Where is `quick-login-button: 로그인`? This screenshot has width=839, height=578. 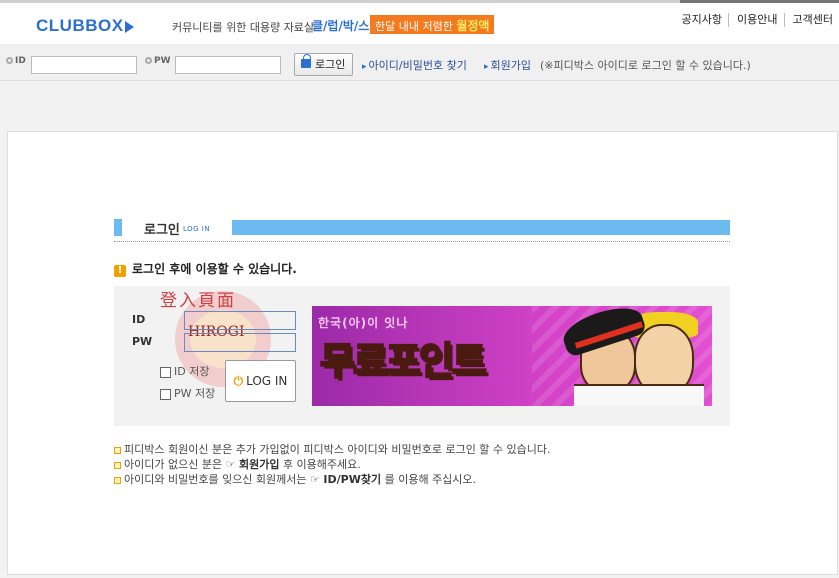
quick-login-button: 로그인 is located at coordinates (323, 64).